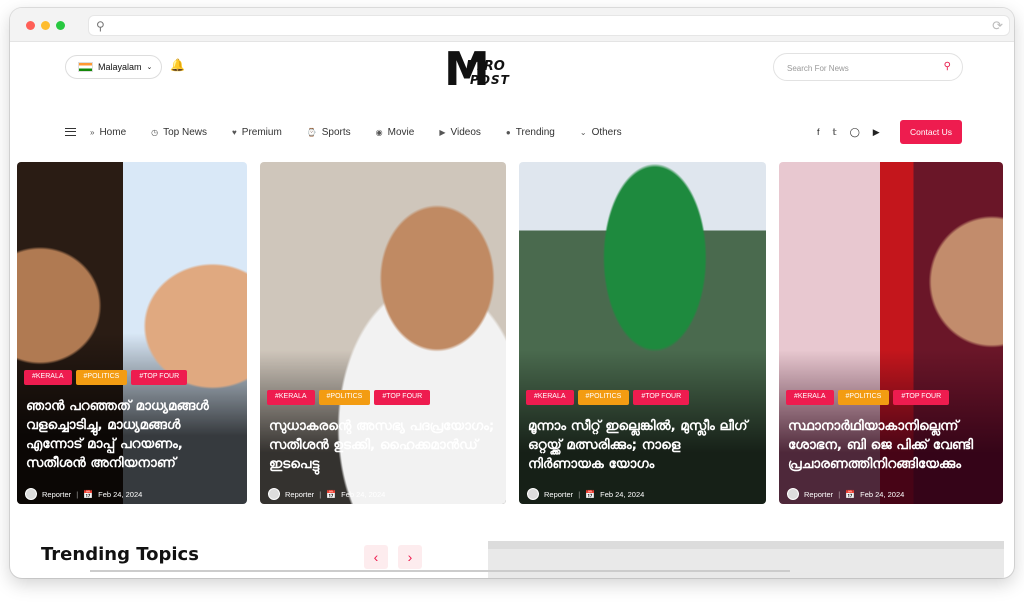 The height and width of the screenshot is (616, 1024). Describe the element at coordinates (311, 132) in the screenshot. I see `sports-icon: ⌚` at that location.